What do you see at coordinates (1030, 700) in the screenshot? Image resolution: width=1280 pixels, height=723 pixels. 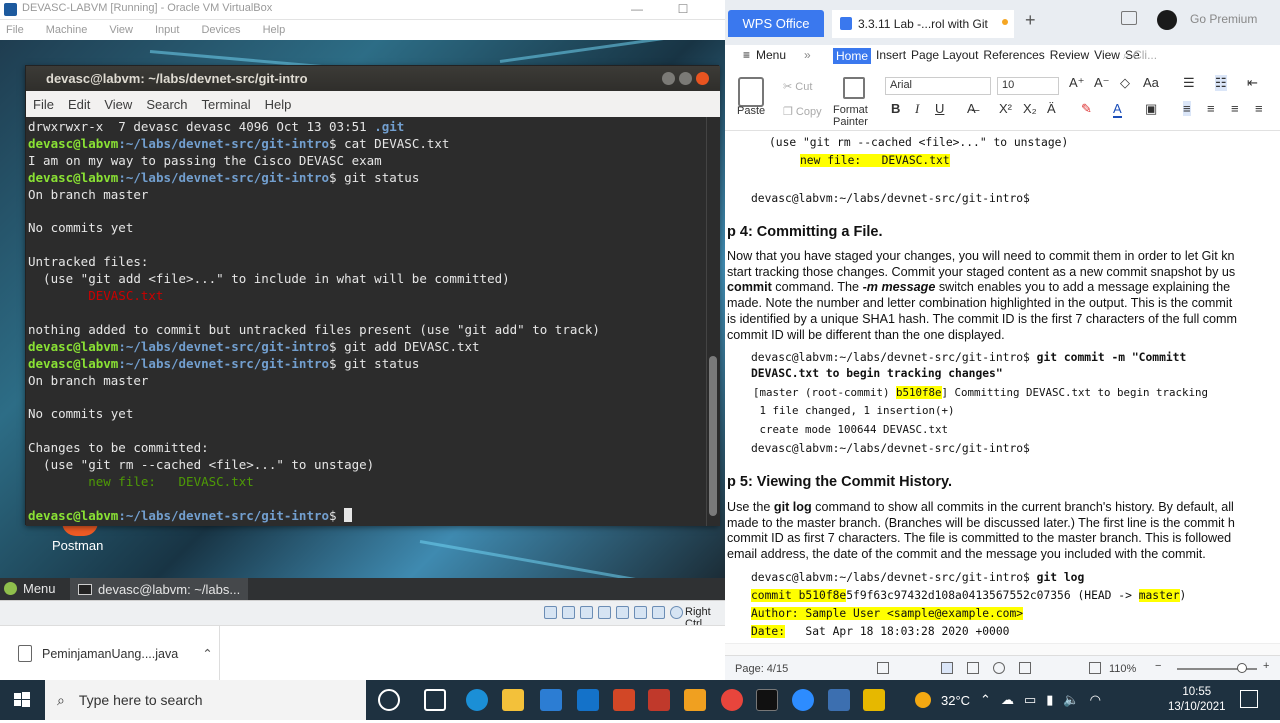 I see `network-icon: ▭` at bounding box center [1030, 700].